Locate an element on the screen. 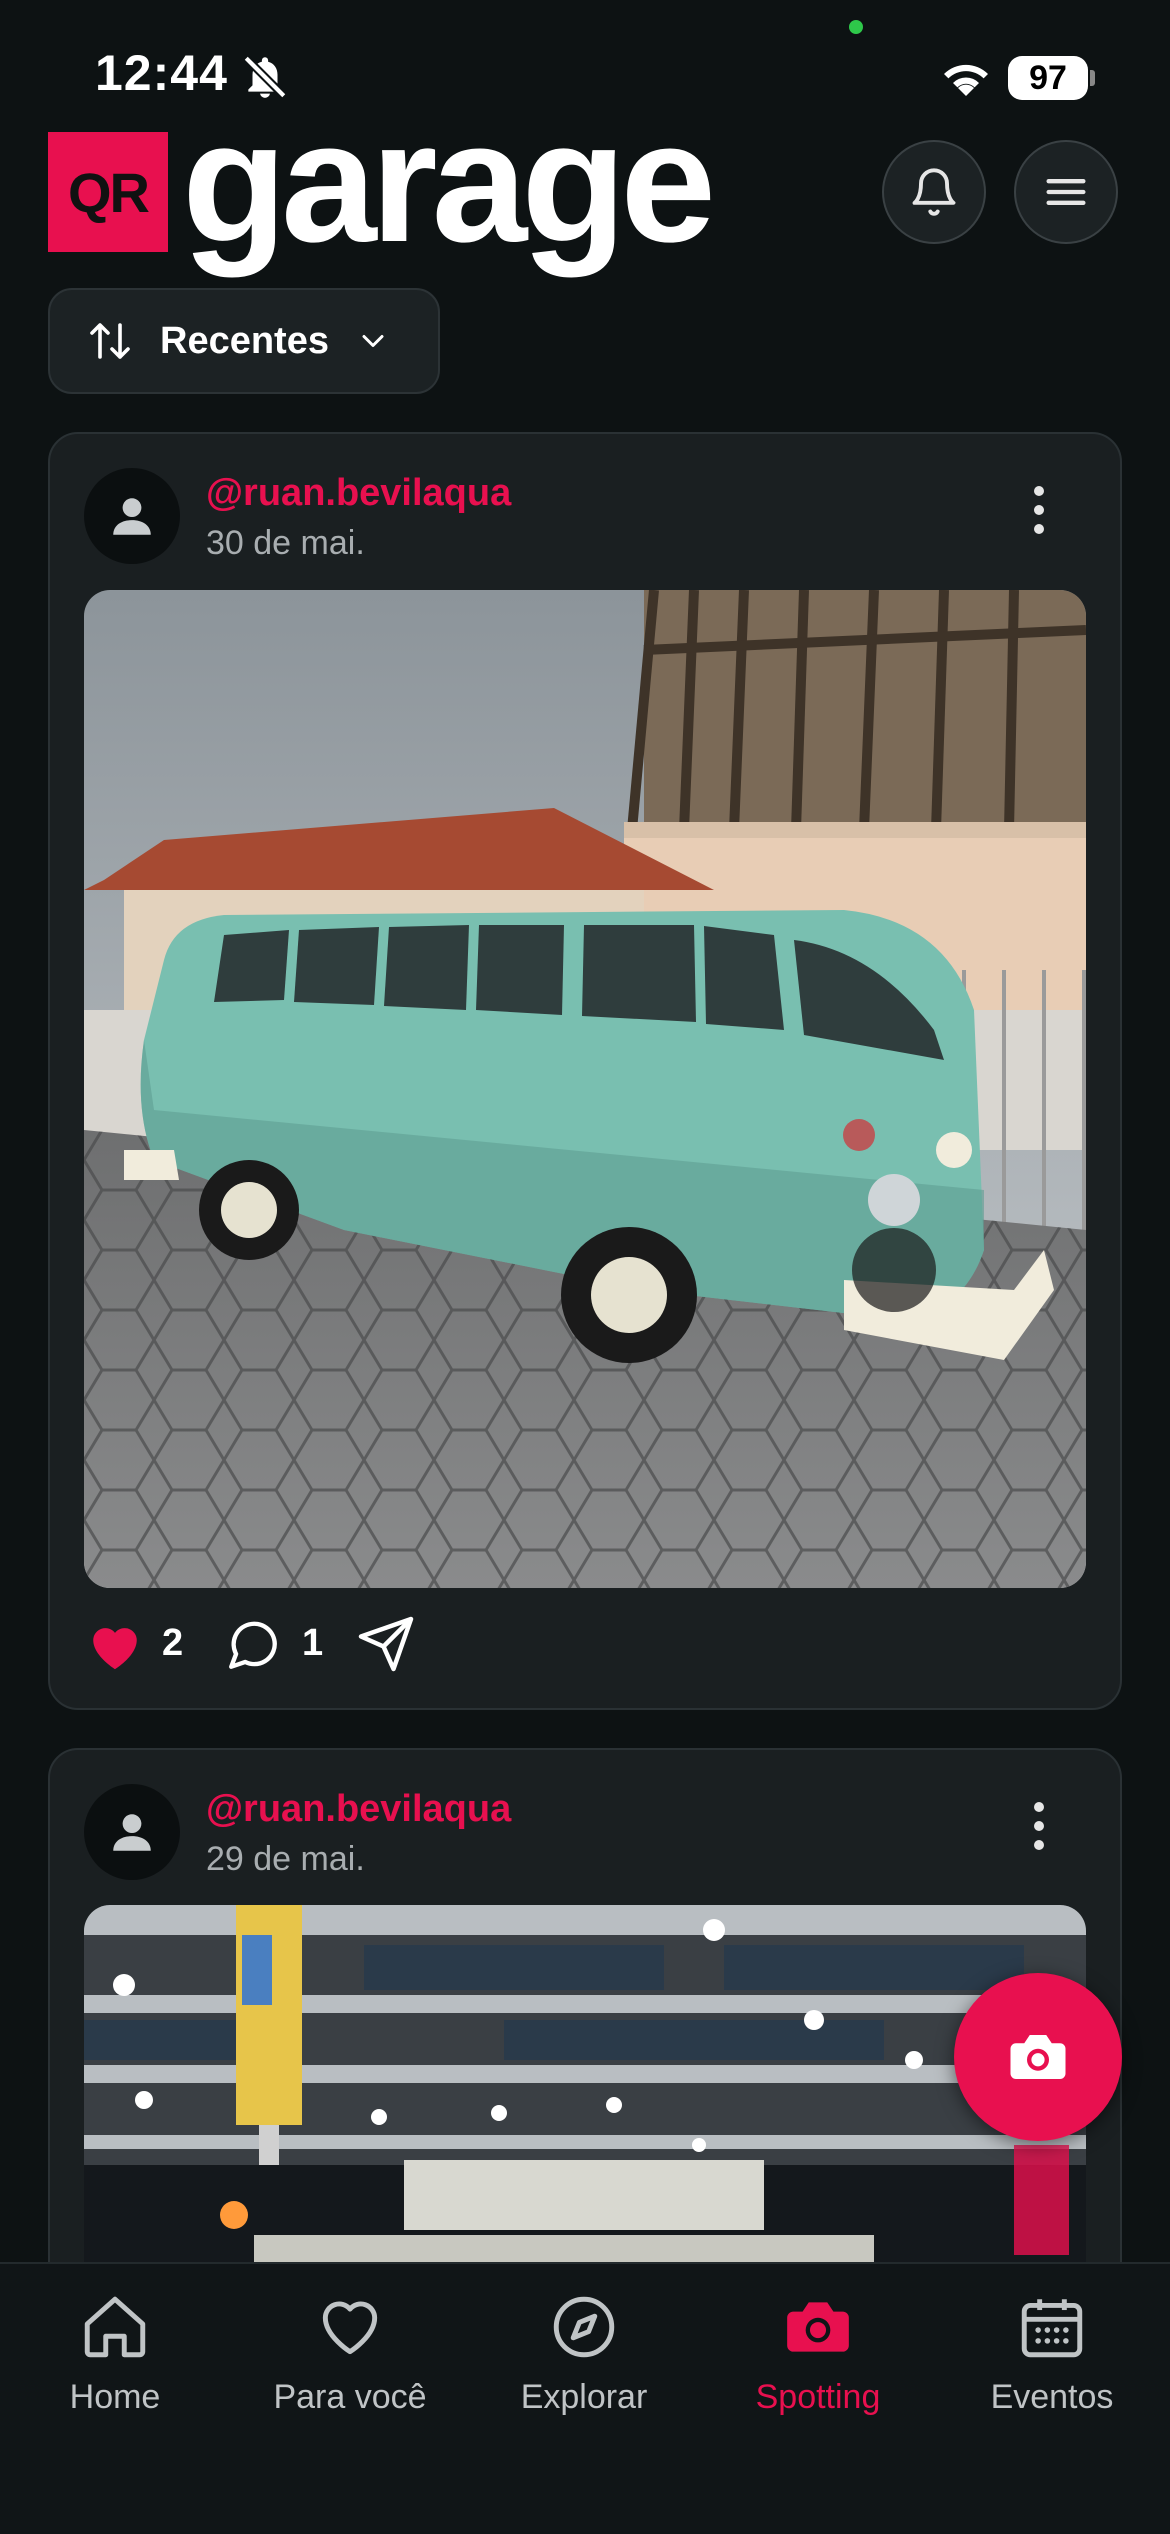 Image resolution: width=1170 pixels, height=2534 pixels. notifications-button is located at coordinates (934, 192).